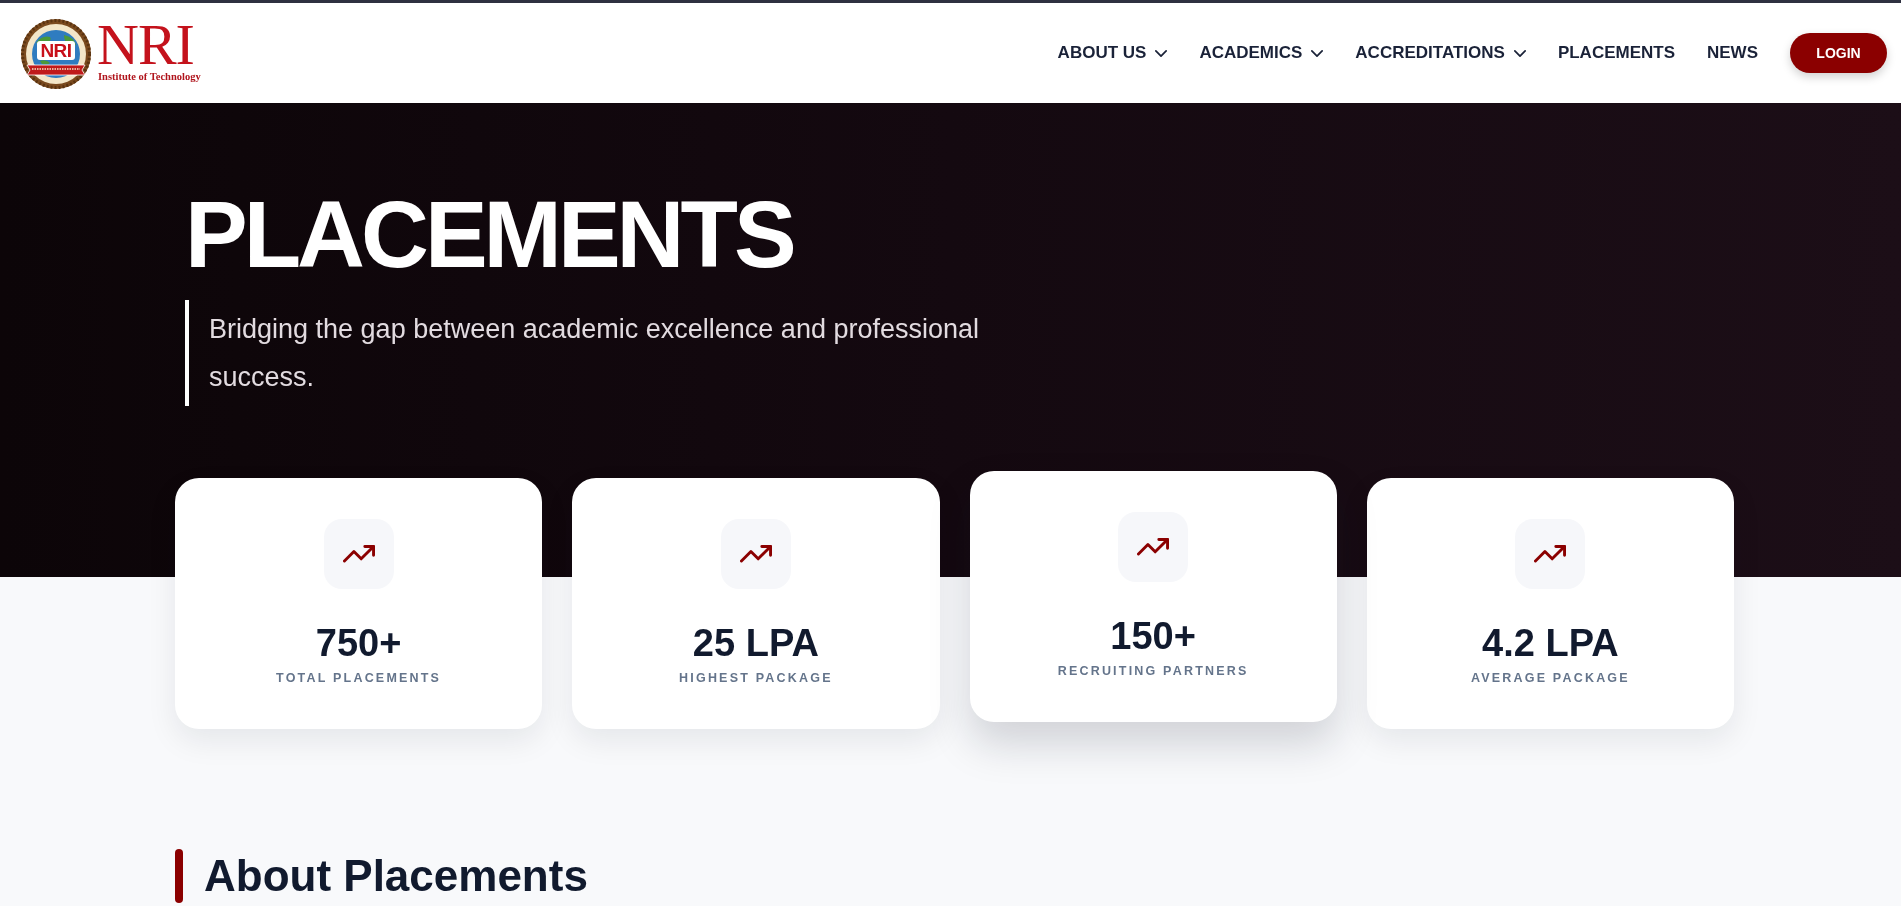  I want to click on stat-label: HIGHEST PACKAGE, so click(756, 678).